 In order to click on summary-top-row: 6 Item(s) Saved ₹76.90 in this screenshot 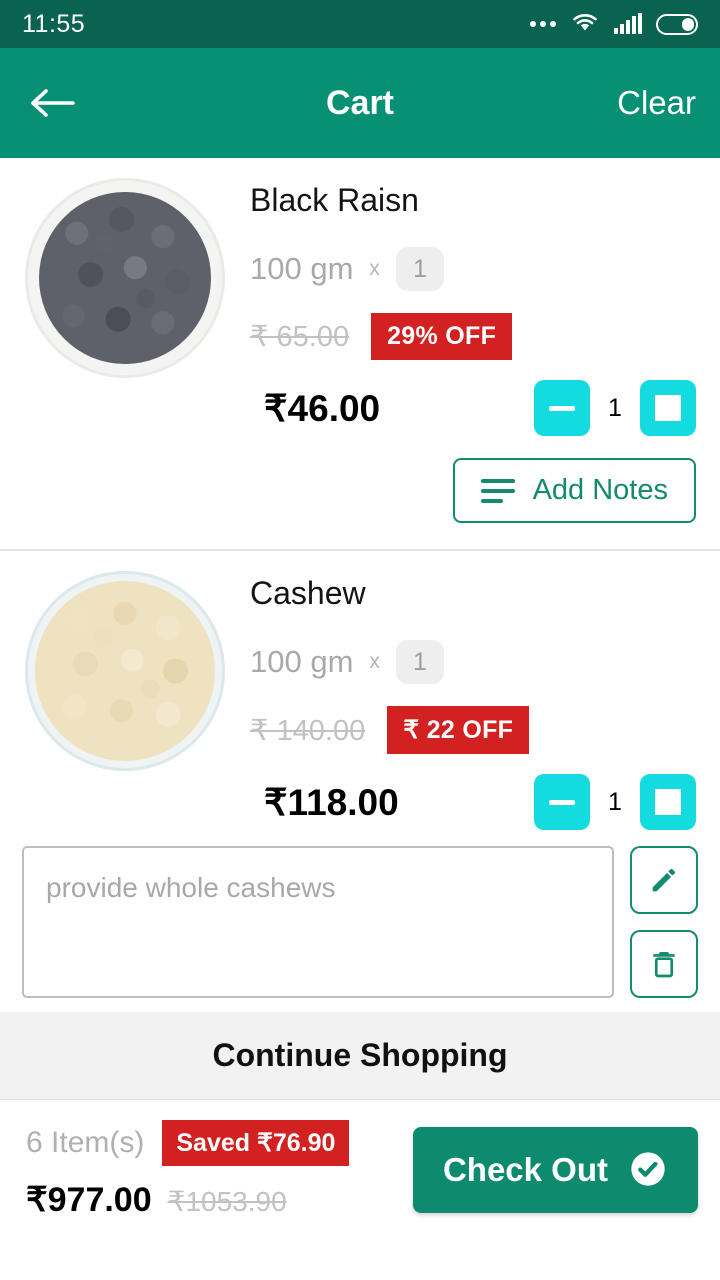, I will do `click(188, 1143)`.